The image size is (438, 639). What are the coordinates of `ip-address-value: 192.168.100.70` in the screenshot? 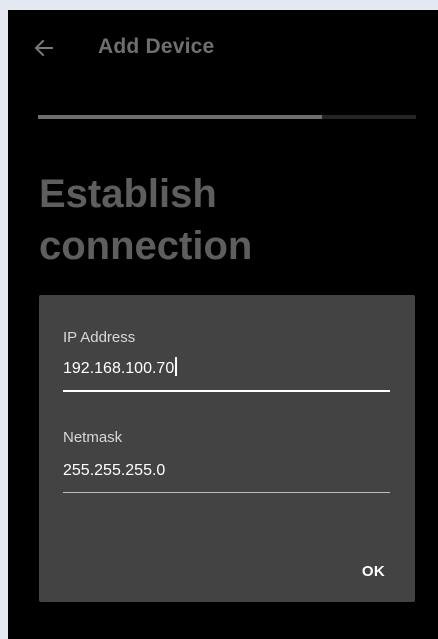 It's located at (119, 368).